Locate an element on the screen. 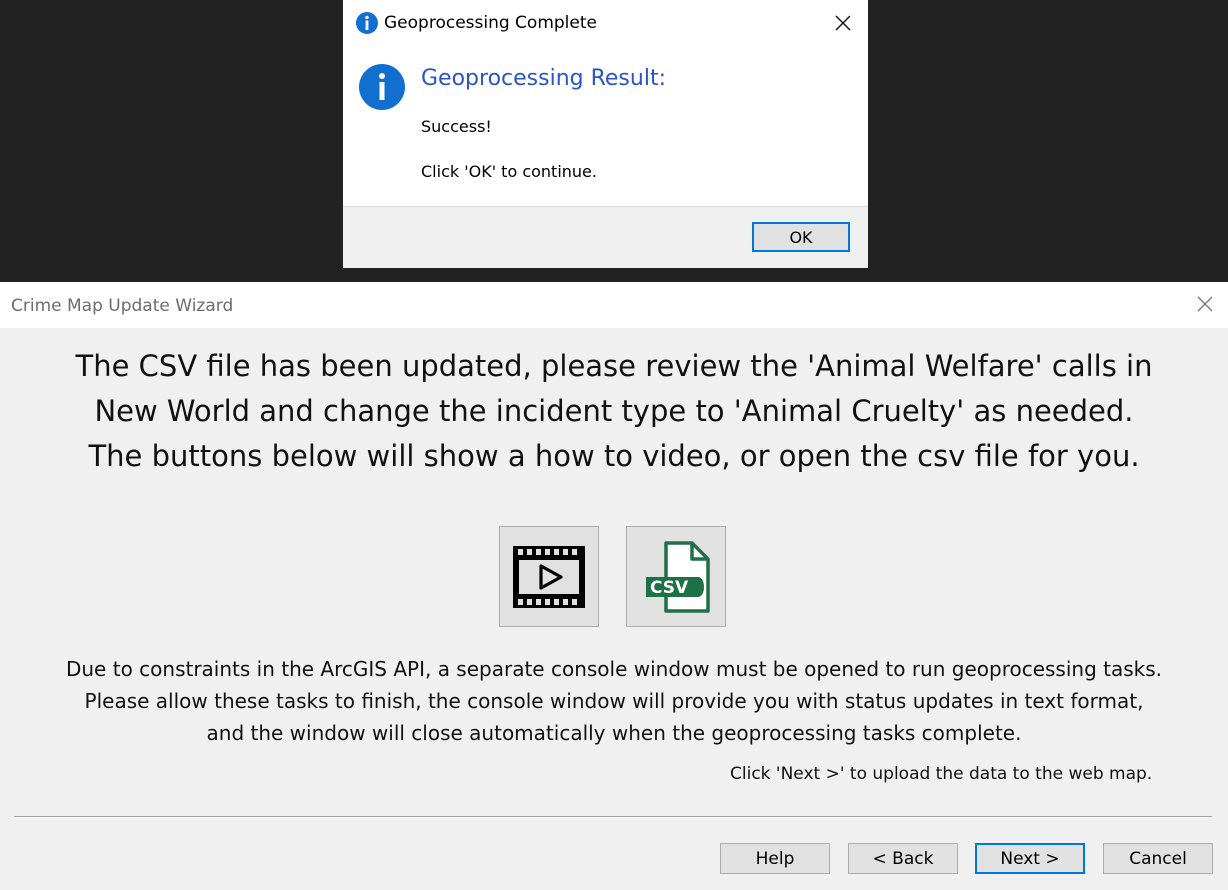 Image resolution: width=1228 pixels, height=890 pixels. video-play-icon is located at coordinates (549, 576).